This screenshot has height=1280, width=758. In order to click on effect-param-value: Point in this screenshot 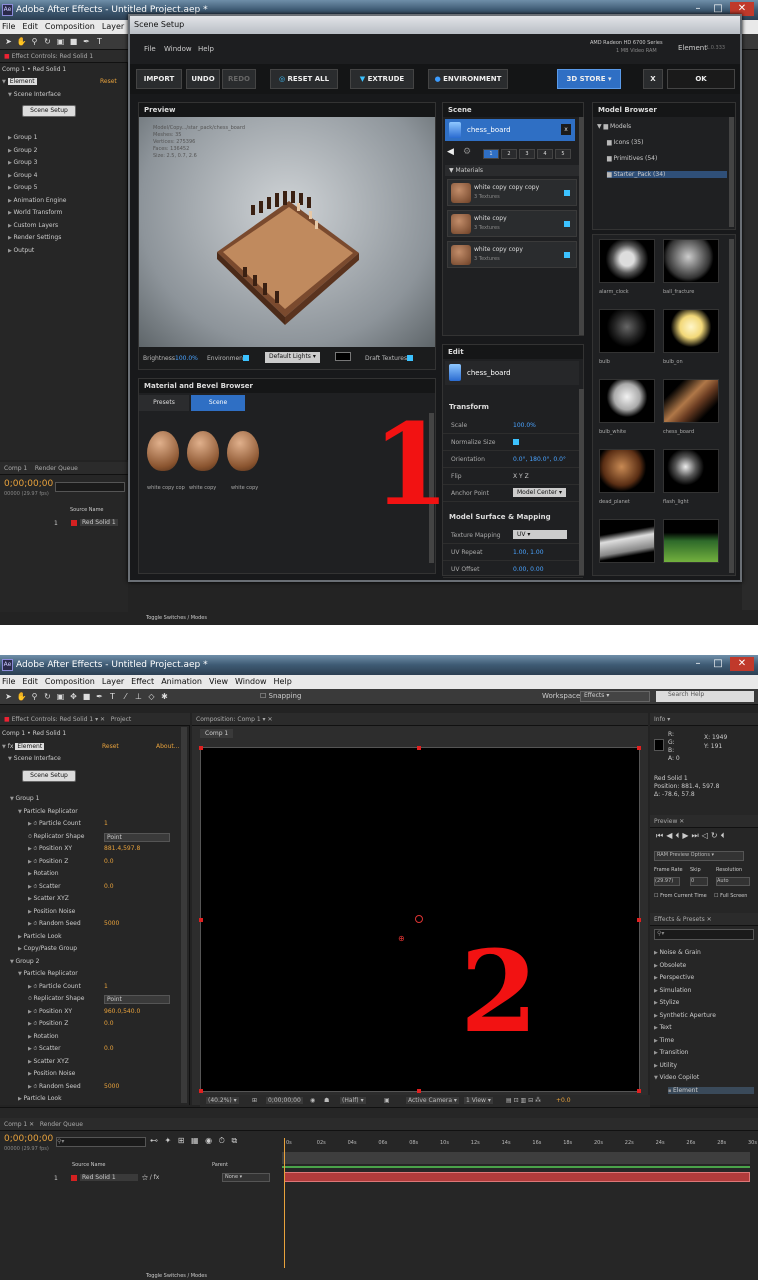, I will do `click(137, 837)`.